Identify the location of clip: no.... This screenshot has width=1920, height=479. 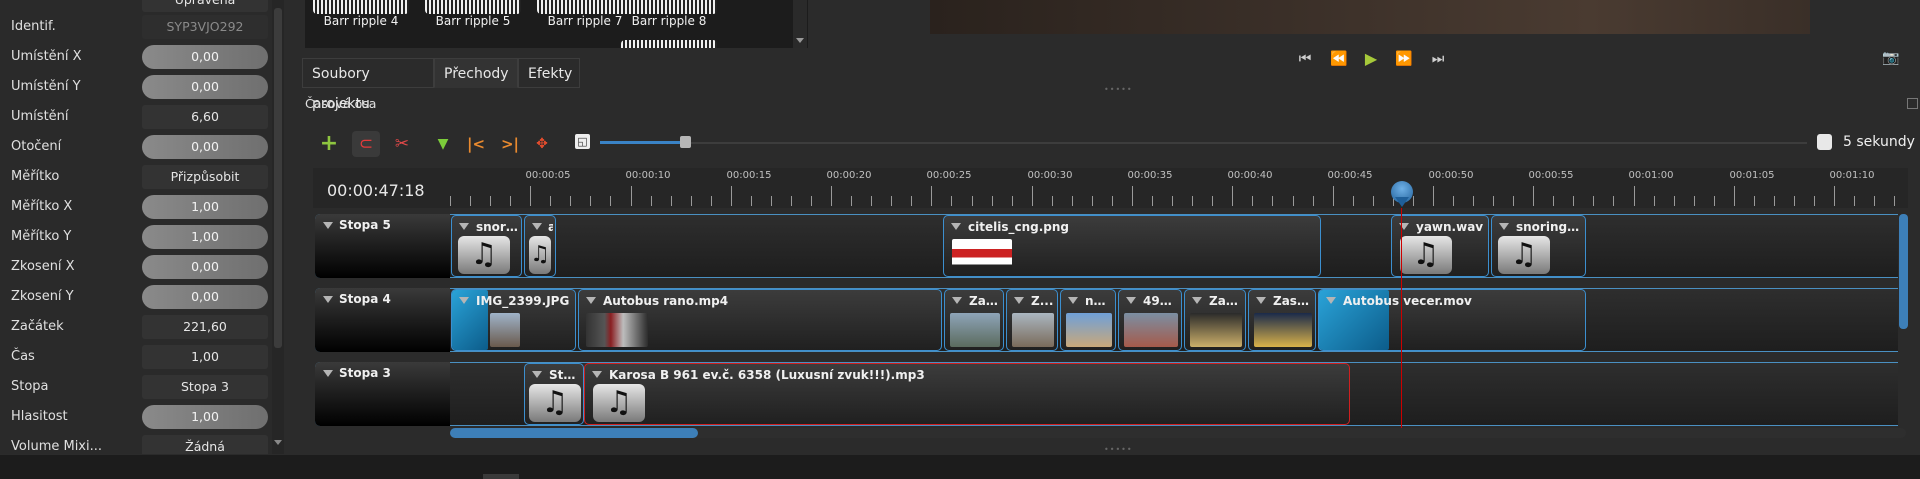
(1088, 320).